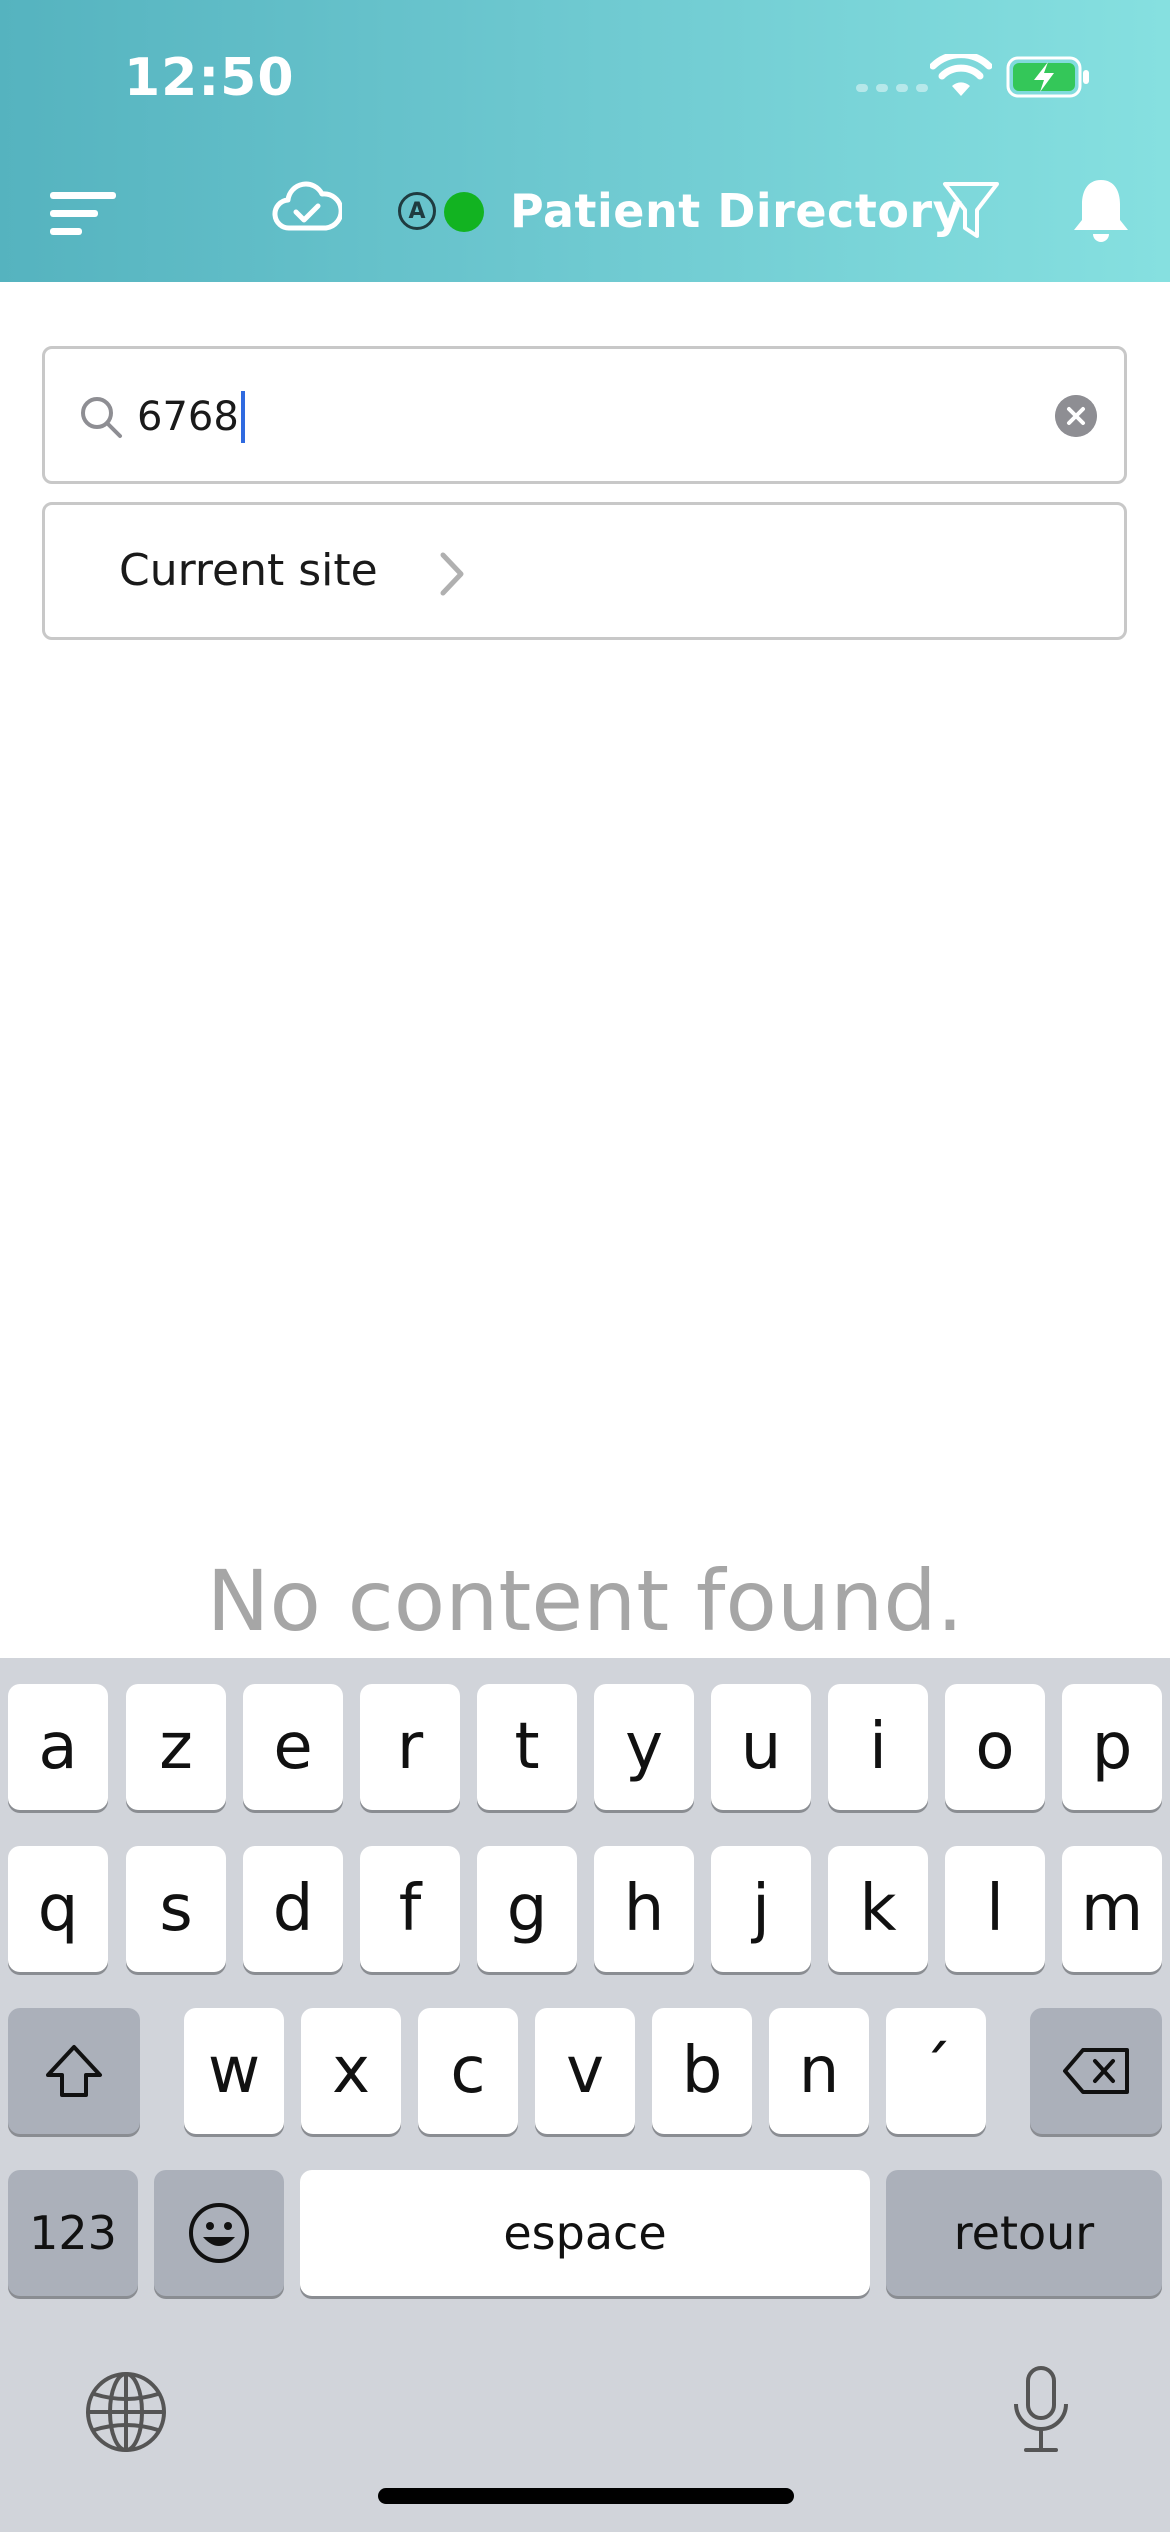 This screenshot has height=2532, width=1170. Describe the element at coordinates (761, 1747) in the screenshot. I see `key-u: u` at that location.